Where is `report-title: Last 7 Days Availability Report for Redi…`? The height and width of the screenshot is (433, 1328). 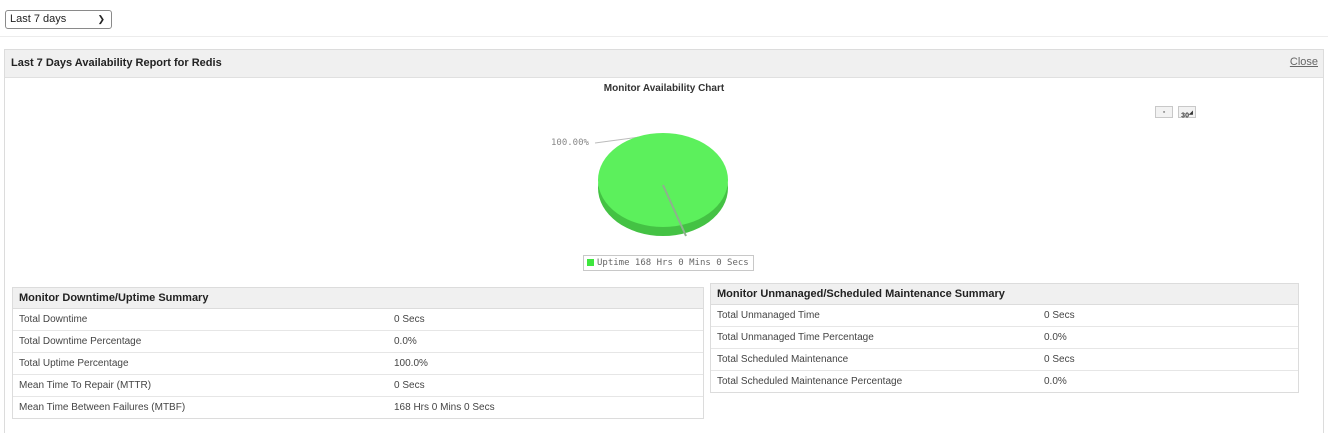 report-title: Last 7 Days Availability Report for Redi… is located at coordinates (116, 63).